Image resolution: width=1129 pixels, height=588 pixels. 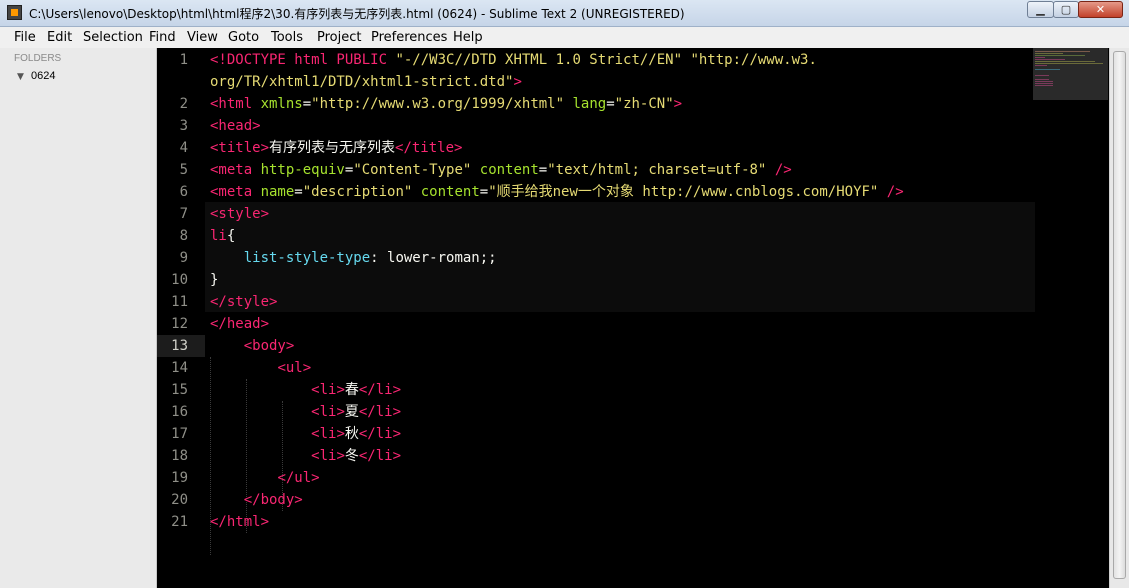 I want to click on code-line: <style>, so click(x=239, y=214).